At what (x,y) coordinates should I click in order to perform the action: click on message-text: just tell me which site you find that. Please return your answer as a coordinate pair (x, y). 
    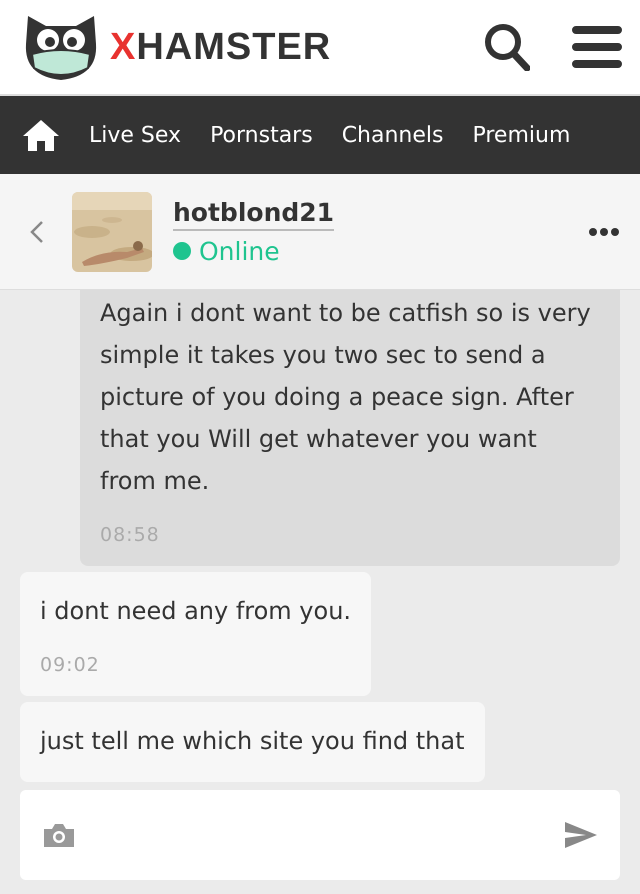
    Looking at the image, I should click on (252, 741).